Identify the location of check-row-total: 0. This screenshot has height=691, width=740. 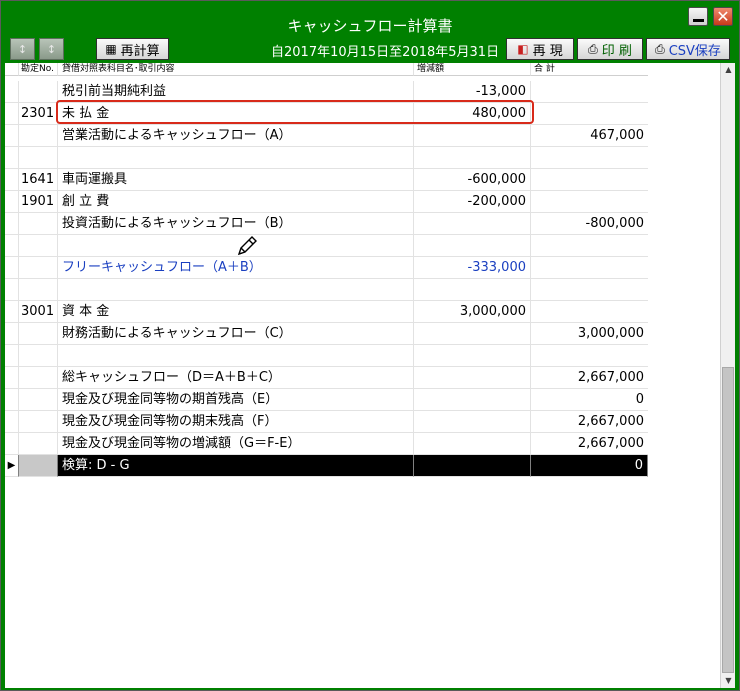
(589, 466).